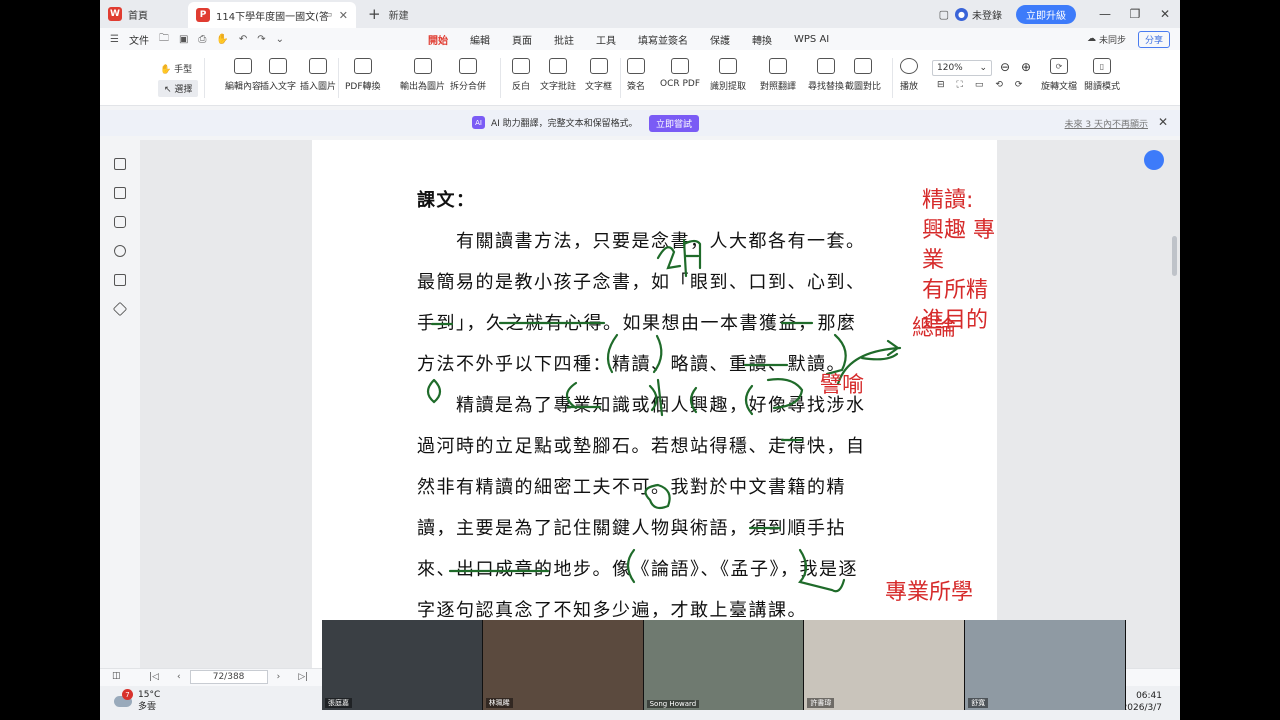 Image resolution: width=1280 pixels, height=720 pixels. I want to click on video-tile: Song Howard, so click(724, 665).